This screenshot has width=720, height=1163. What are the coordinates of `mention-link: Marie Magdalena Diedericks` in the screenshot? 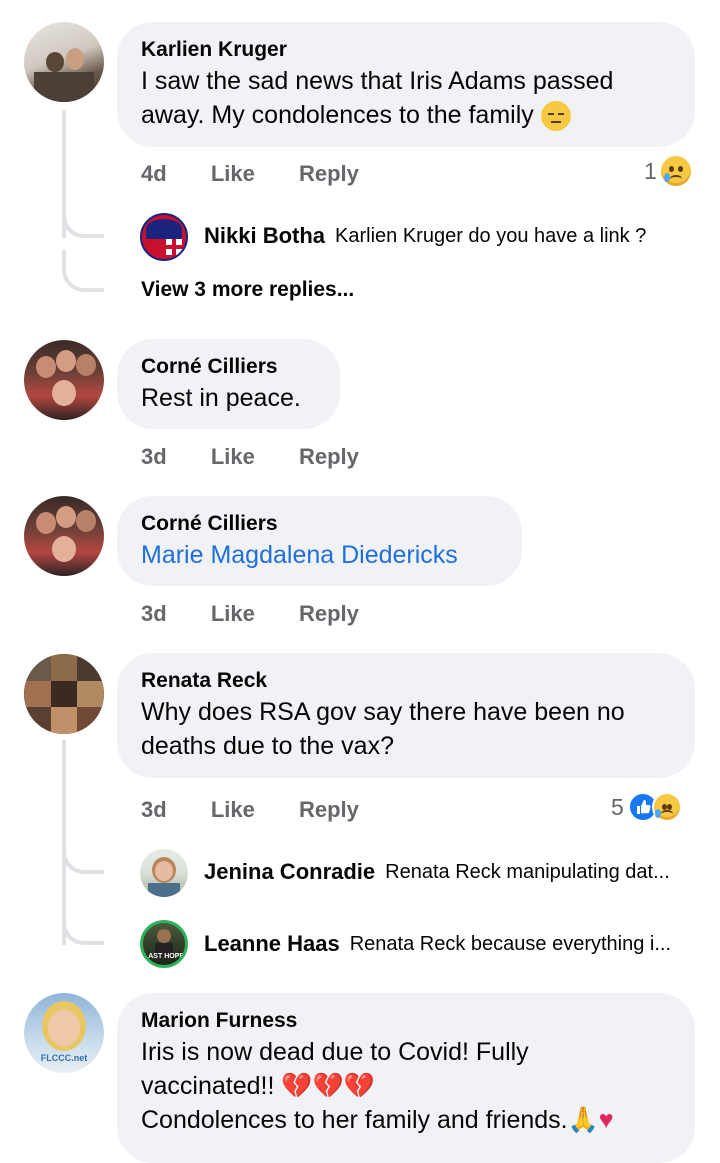 It's located at (319, 555).